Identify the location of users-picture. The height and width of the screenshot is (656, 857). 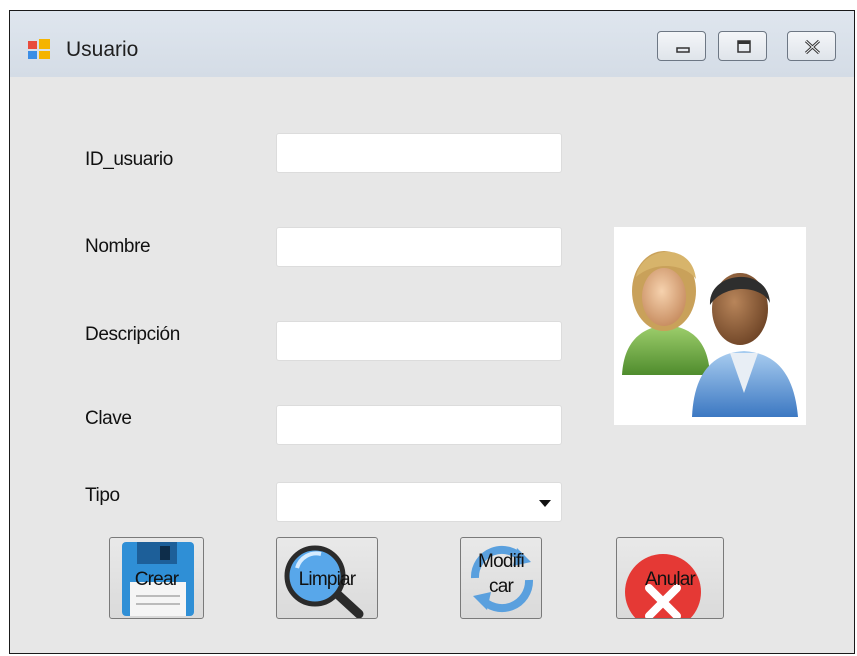
(710, 326).